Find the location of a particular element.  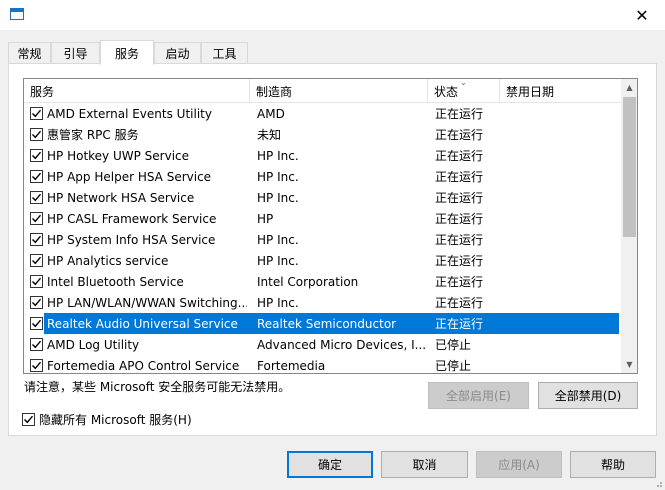

disable-all-button: 全部禁用(D) is located at coordinates (588, 395).